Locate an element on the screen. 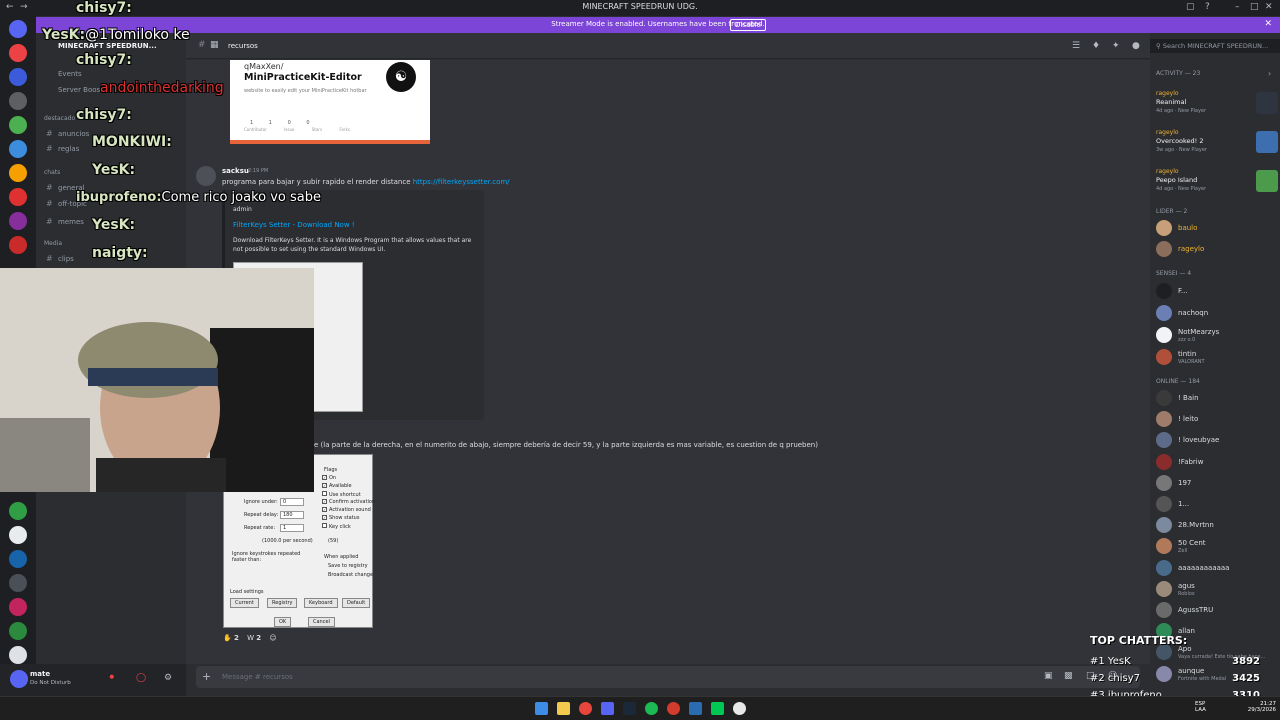  member-row: 50 Cent Zell is located at coordinates (1215, 546).